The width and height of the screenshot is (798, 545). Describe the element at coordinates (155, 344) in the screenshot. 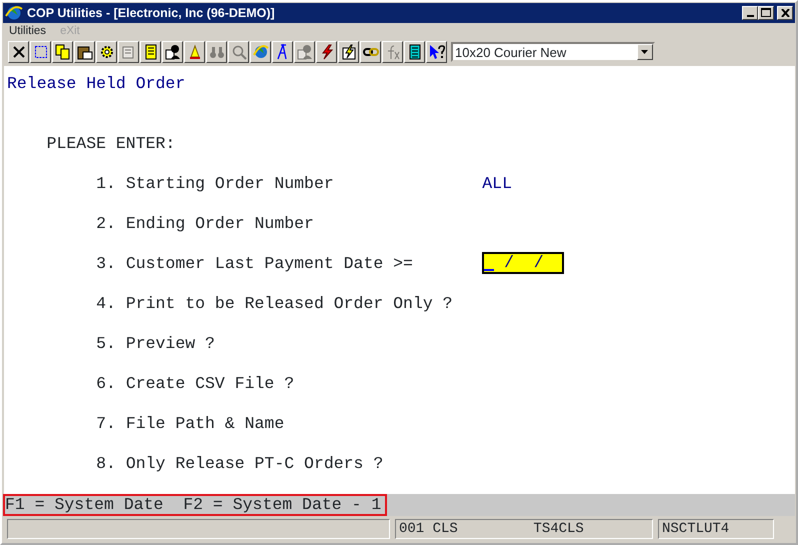

I see `field-label: 5. Preview ?` at that location.